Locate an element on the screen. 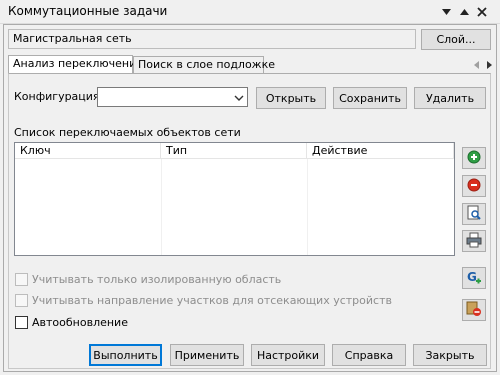  zoom-to-button is located at coordinates (474, 214).